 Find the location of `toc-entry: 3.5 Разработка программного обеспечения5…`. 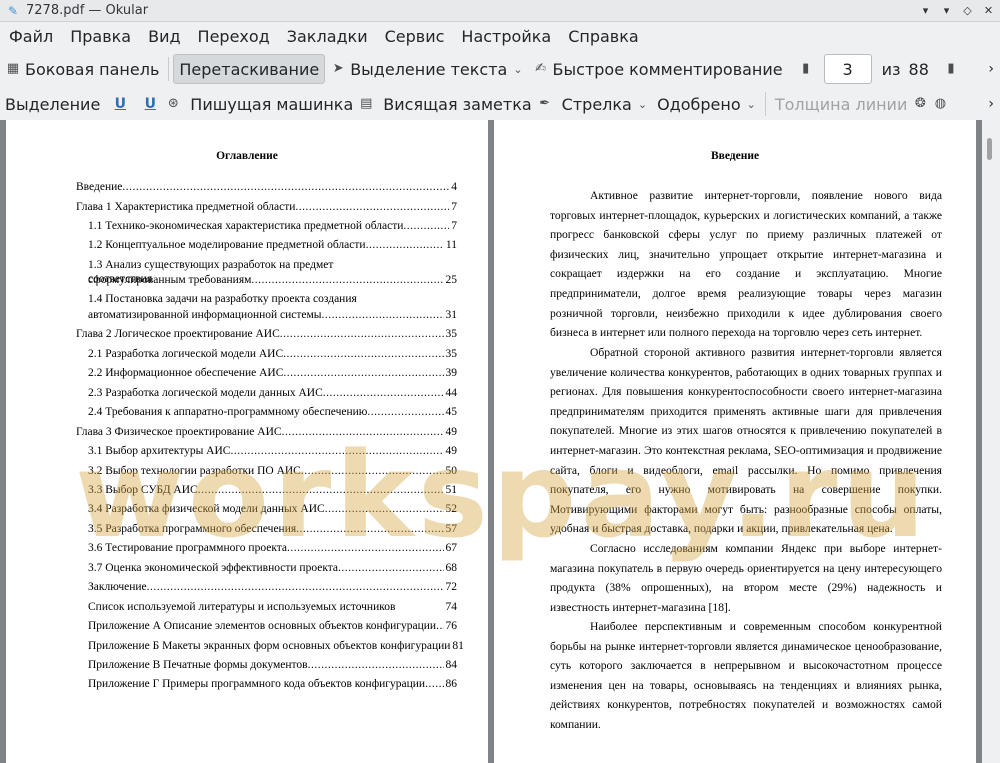

toc-entry: 3.5 Разработка программного обеспечения5… is located at coordinates (272, 529).